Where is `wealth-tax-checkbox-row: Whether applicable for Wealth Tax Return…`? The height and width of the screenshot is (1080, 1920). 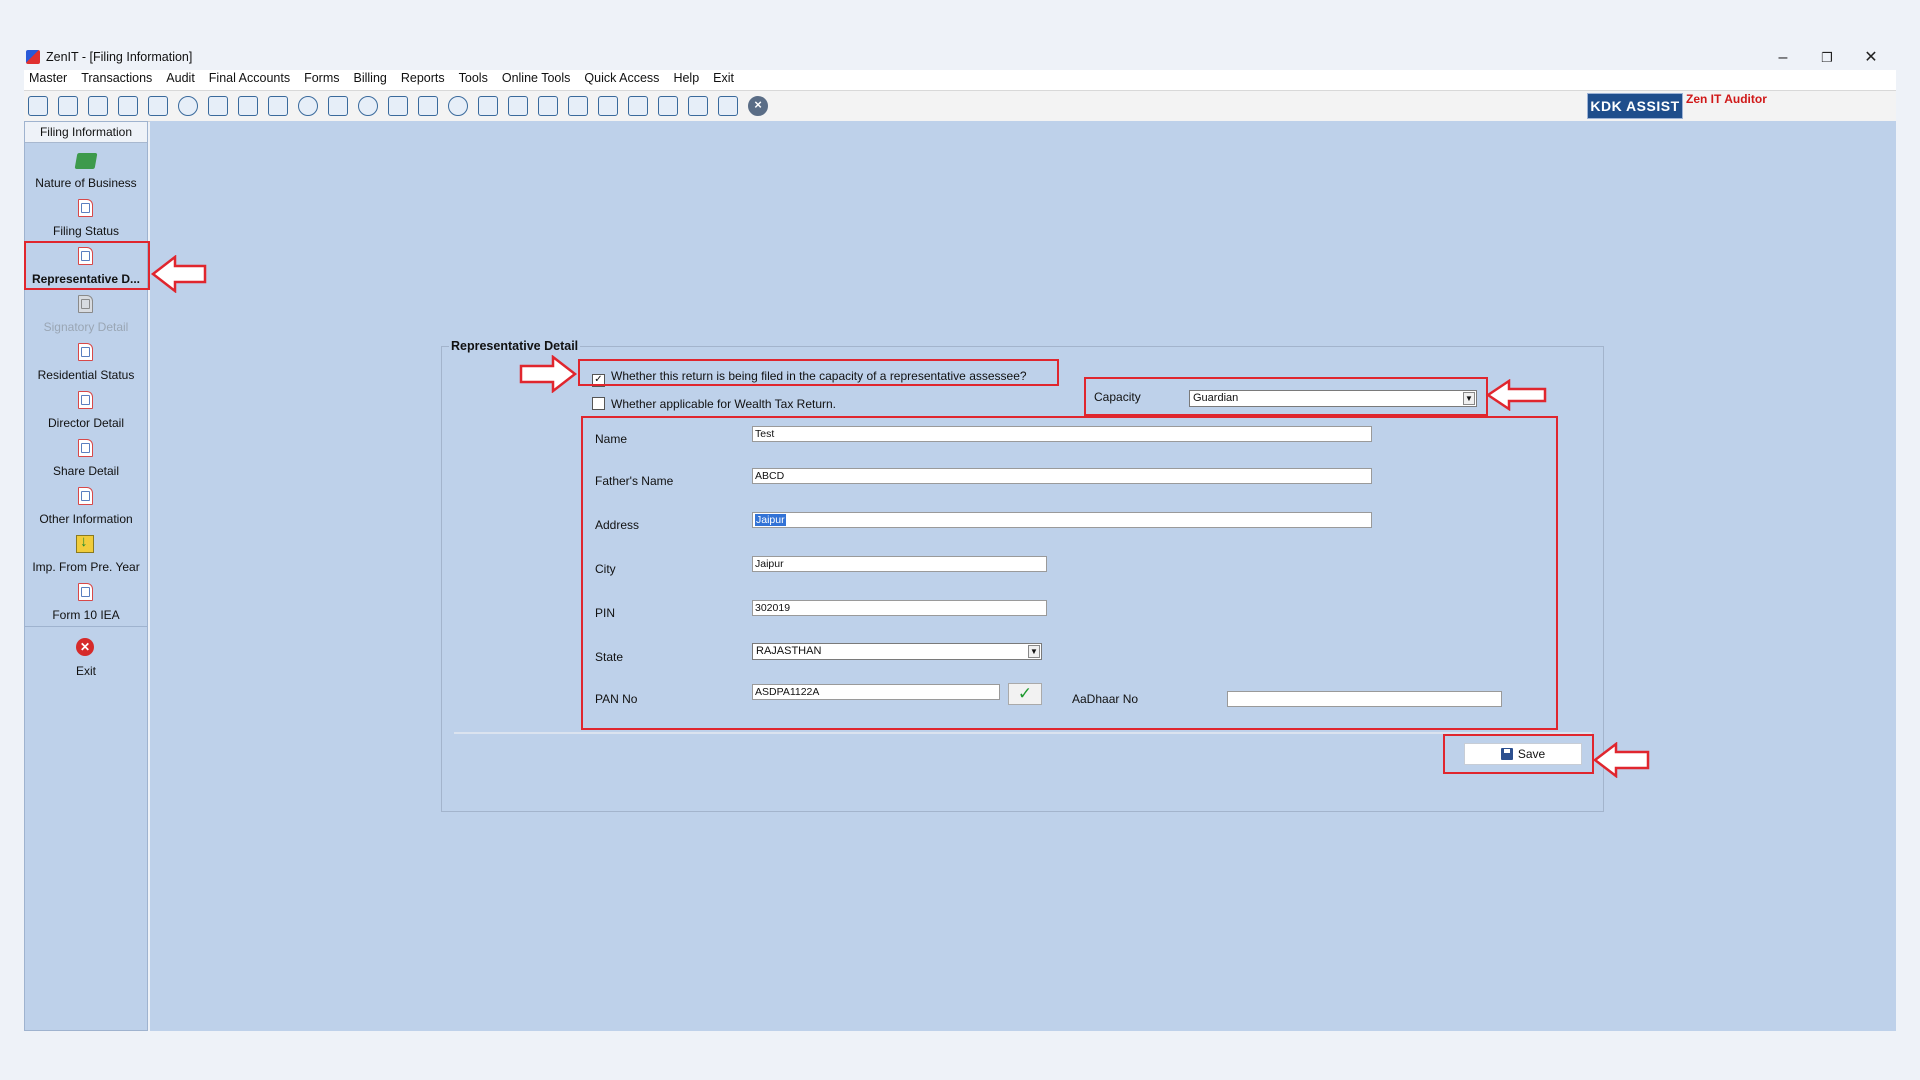 wealth-tax-checkbox-row: Whether applicable for Wealth Tax Return… is located at coordinates (714, 404).